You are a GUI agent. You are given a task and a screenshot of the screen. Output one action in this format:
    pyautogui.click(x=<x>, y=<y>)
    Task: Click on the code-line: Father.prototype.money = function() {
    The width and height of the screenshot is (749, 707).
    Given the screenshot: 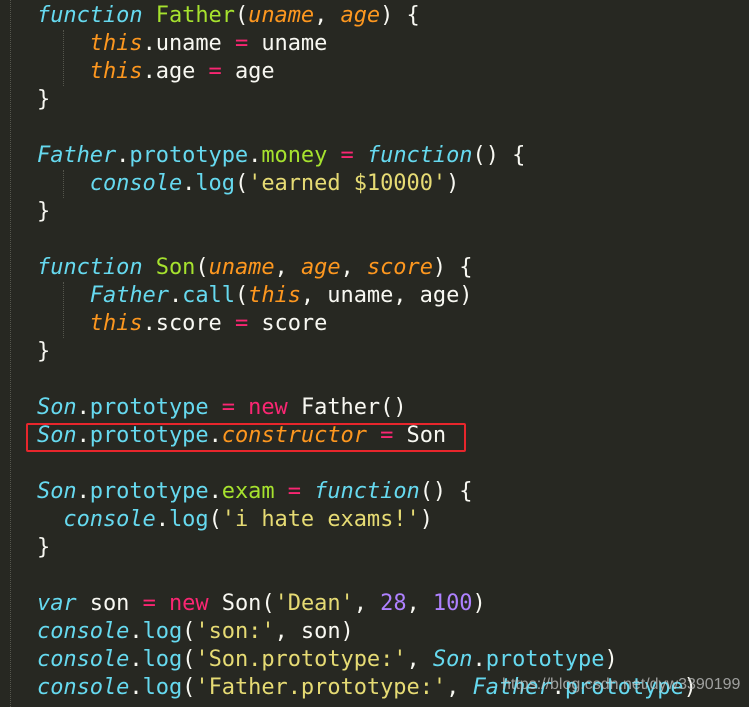 What is the action you would take?
    pyautogui.click(x=281, y=156)
    